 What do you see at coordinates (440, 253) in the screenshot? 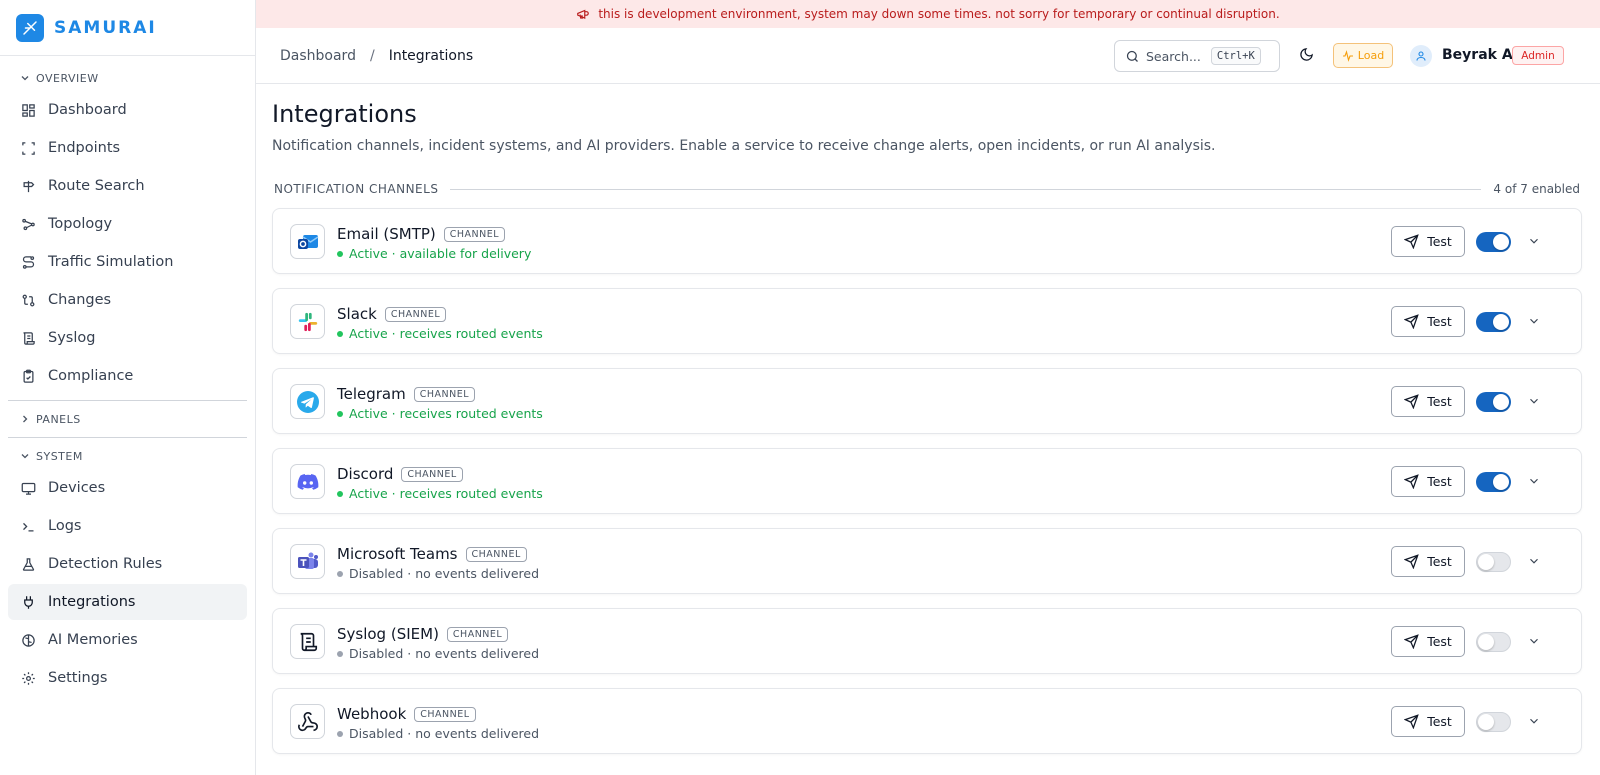
I see `channel-status-text: Active · available for delivery` at bounding box center [440, 253].